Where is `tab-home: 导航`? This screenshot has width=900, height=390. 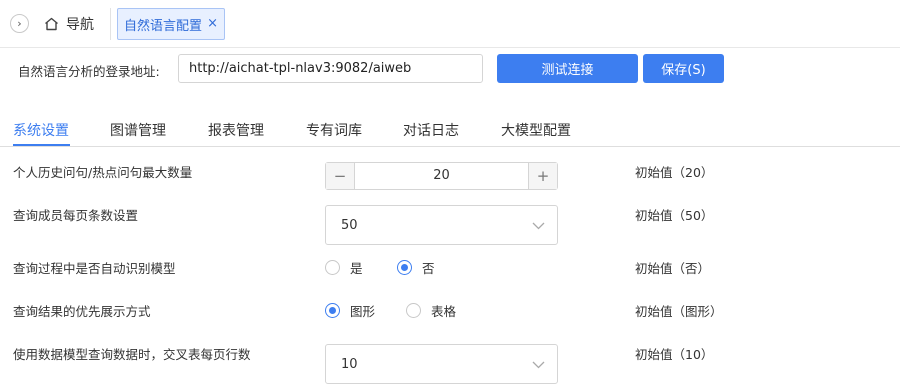 tab-home: 导航 is located at coordinates (69, 24).